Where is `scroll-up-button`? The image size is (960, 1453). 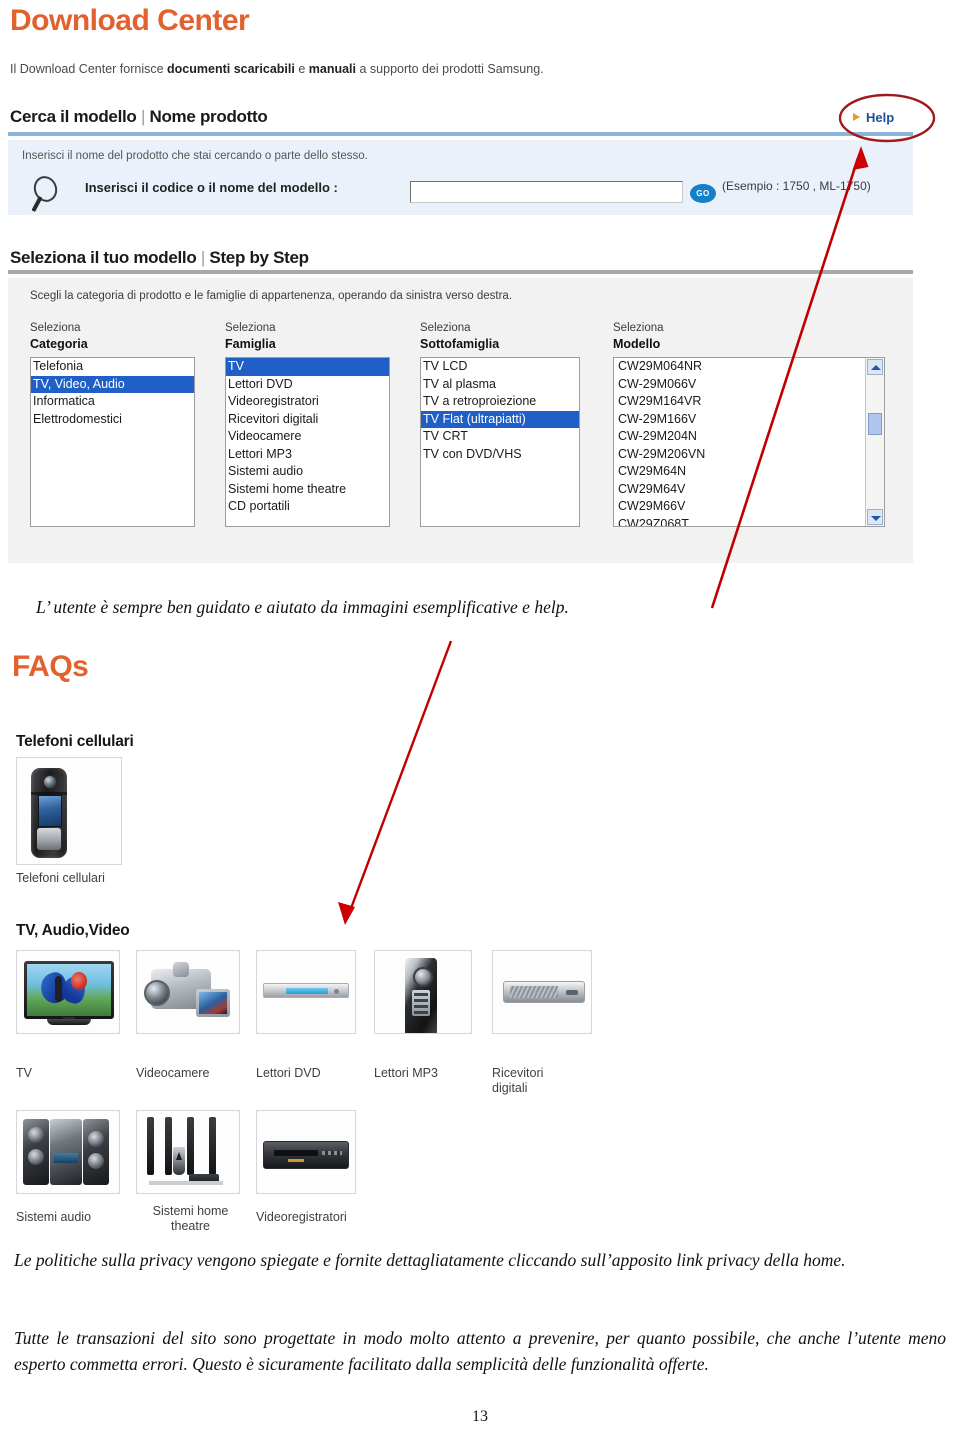
scroll-up-button is located at coordinates (875, 367).